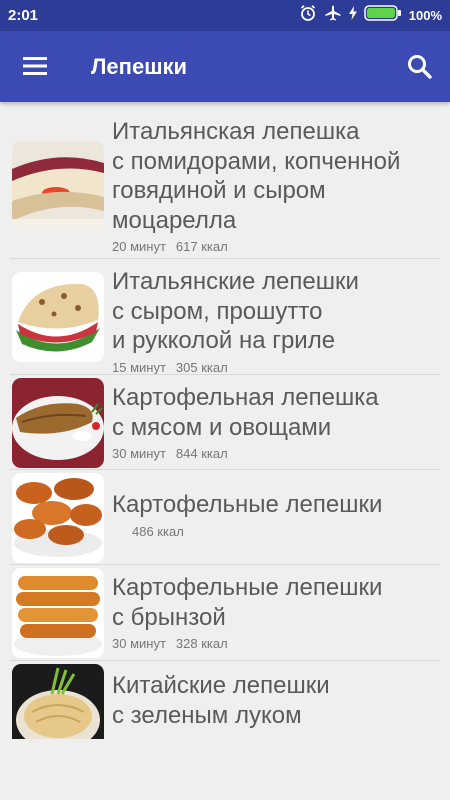 The height and width of the screenshot is (800, 450). Describe the element at coordinates (225, 66) in the screenshot. I see `app-bar: Лепешки` at that location.